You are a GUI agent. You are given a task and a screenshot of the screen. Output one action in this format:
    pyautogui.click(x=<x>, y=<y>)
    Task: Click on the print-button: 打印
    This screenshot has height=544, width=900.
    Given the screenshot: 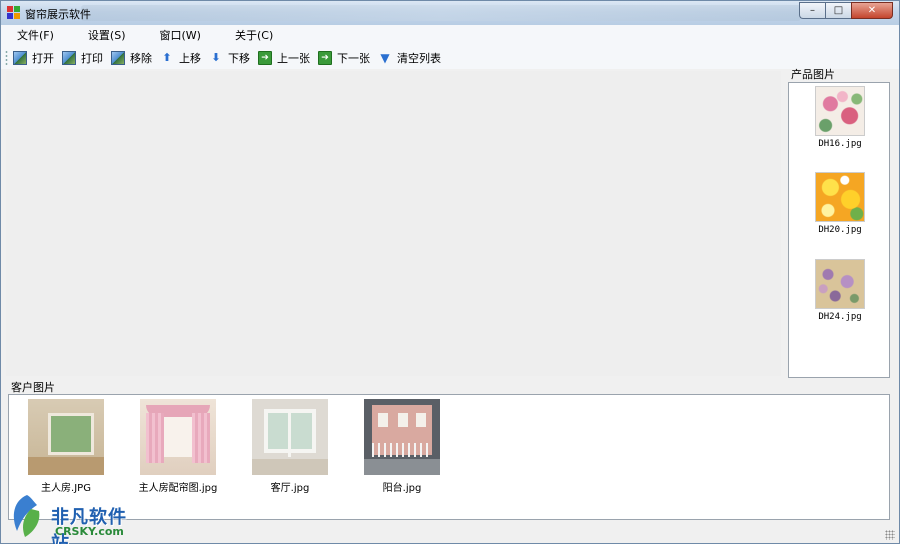 What is the action you would take?
    pyautogui.click(x=82, y=57)
    